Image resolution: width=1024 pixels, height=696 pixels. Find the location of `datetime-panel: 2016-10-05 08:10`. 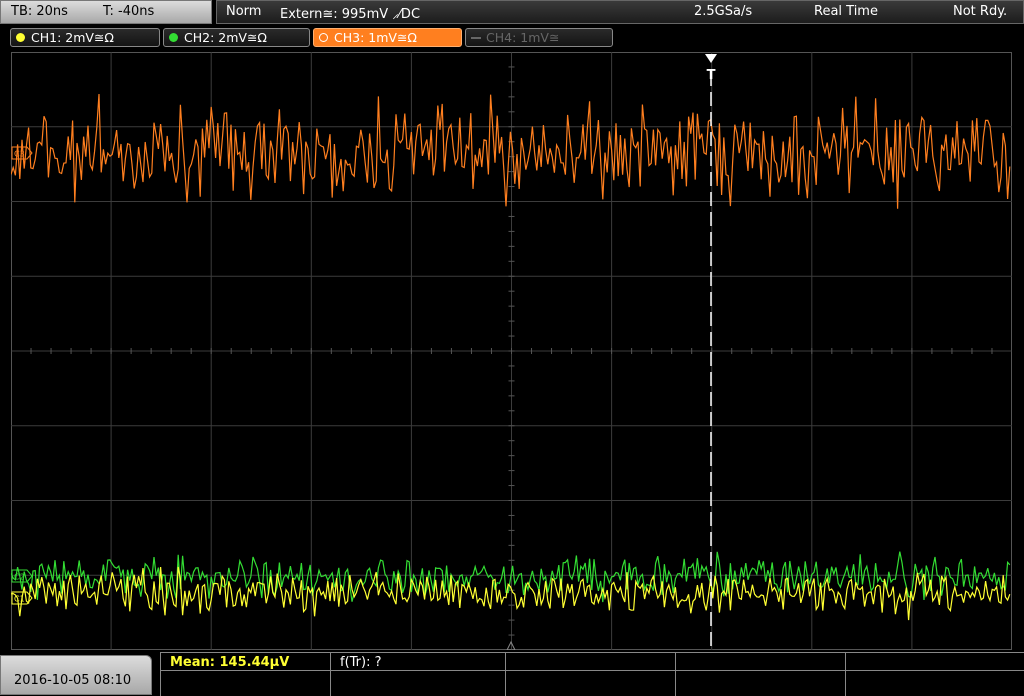

datetime-panel: 2016-10-05 08:10 is located at coordinates (76, 675).